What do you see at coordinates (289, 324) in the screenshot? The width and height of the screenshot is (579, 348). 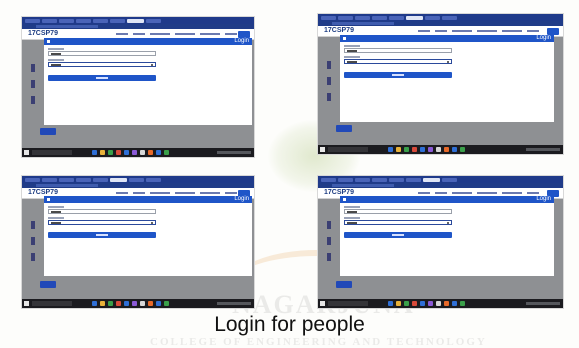 I see `slide-caption: Login for people` at bounding box center [289, 324].